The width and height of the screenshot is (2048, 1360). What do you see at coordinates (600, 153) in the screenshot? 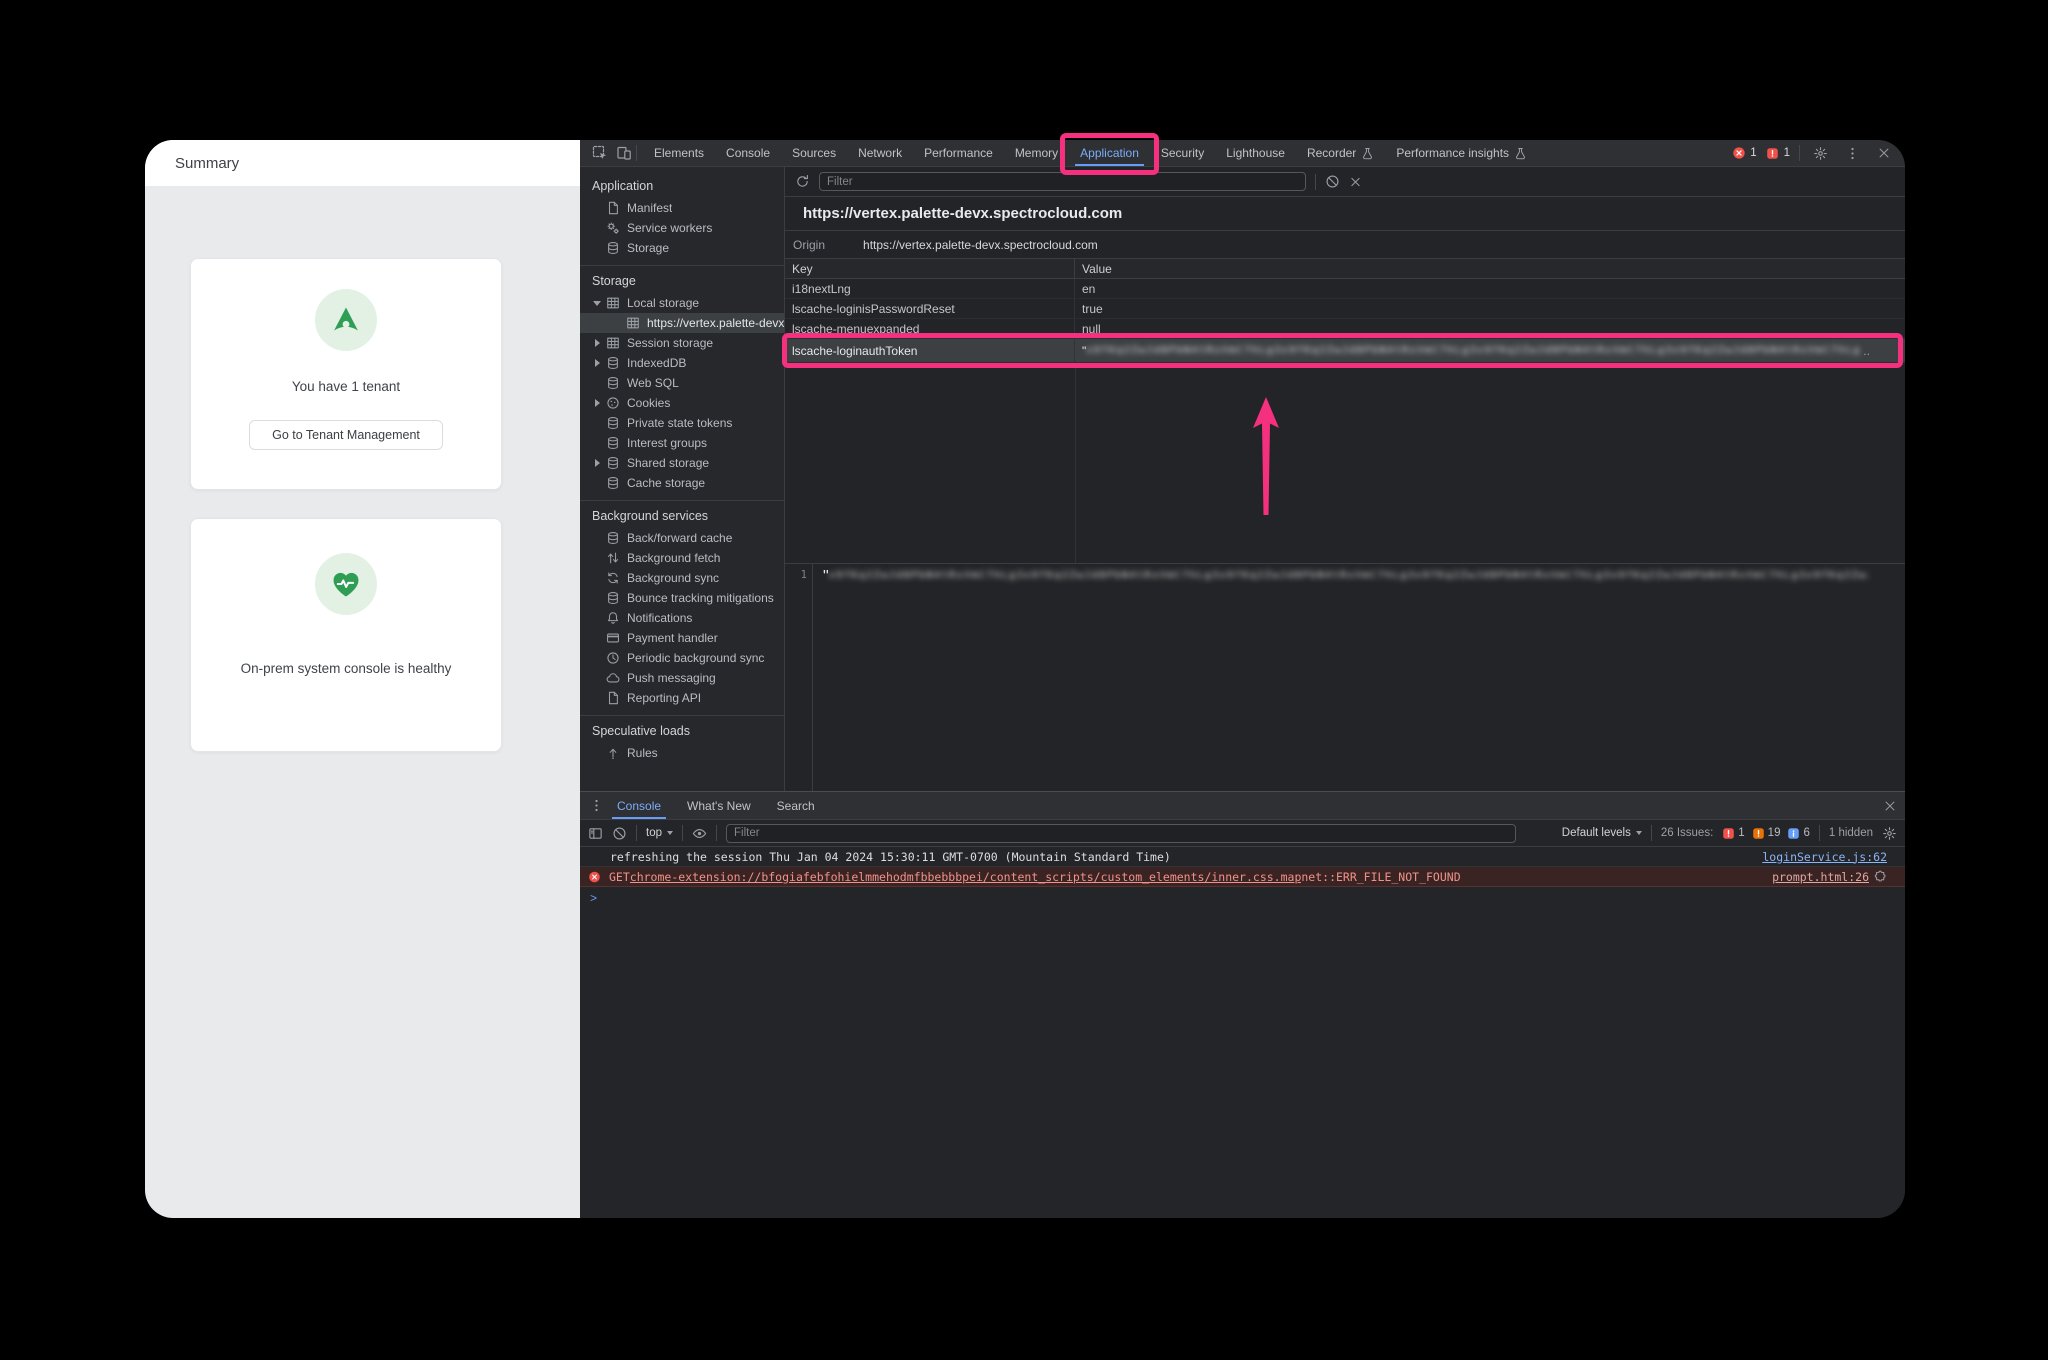
I see `inspect-icon` at bounding box center [600, 153].